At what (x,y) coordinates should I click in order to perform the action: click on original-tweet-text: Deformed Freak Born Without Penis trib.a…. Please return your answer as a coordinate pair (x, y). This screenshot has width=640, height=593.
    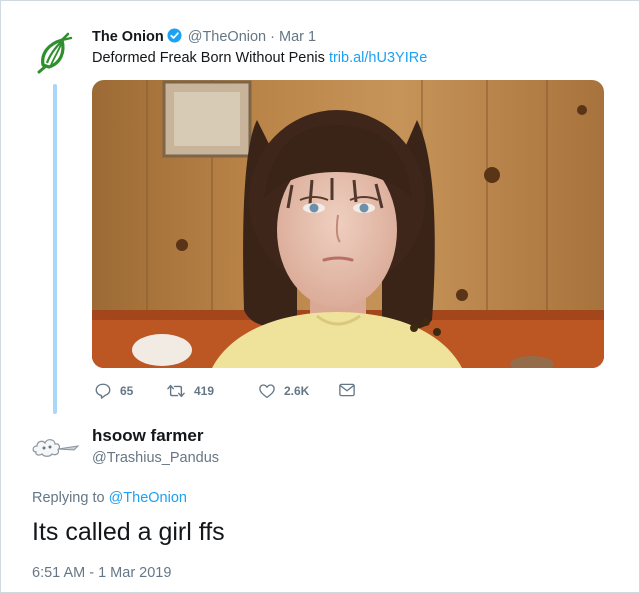
    Looking at the image, I should click on (259, 58).